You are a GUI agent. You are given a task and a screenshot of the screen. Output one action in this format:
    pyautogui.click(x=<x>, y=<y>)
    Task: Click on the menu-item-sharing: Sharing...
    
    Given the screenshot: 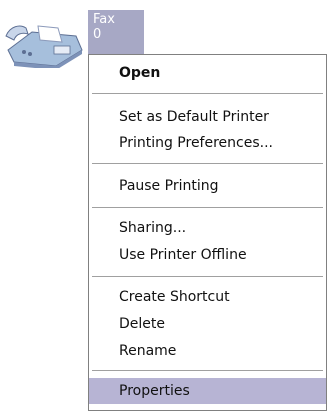 What is the action you would take?
    pyautogui.click(x=207, y=228)
    